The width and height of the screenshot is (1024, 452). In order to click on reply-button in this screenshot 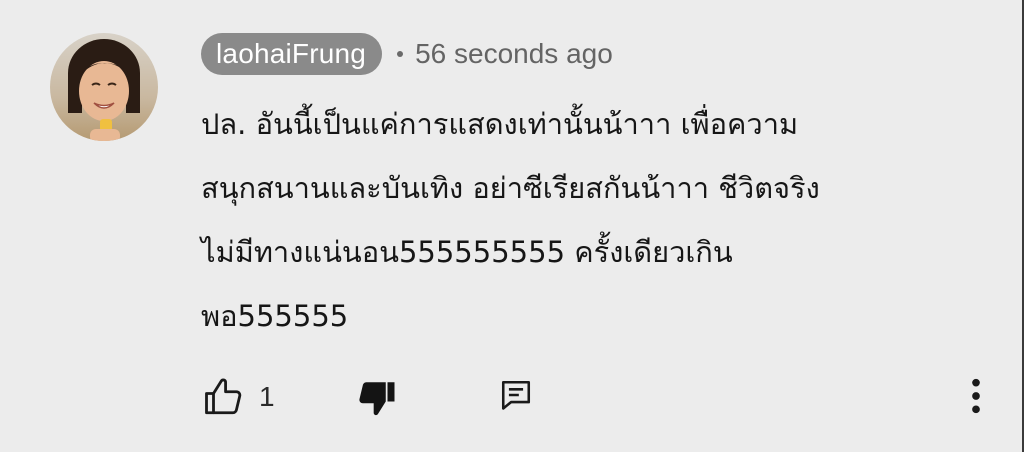, I will do `click(516, 395)`.